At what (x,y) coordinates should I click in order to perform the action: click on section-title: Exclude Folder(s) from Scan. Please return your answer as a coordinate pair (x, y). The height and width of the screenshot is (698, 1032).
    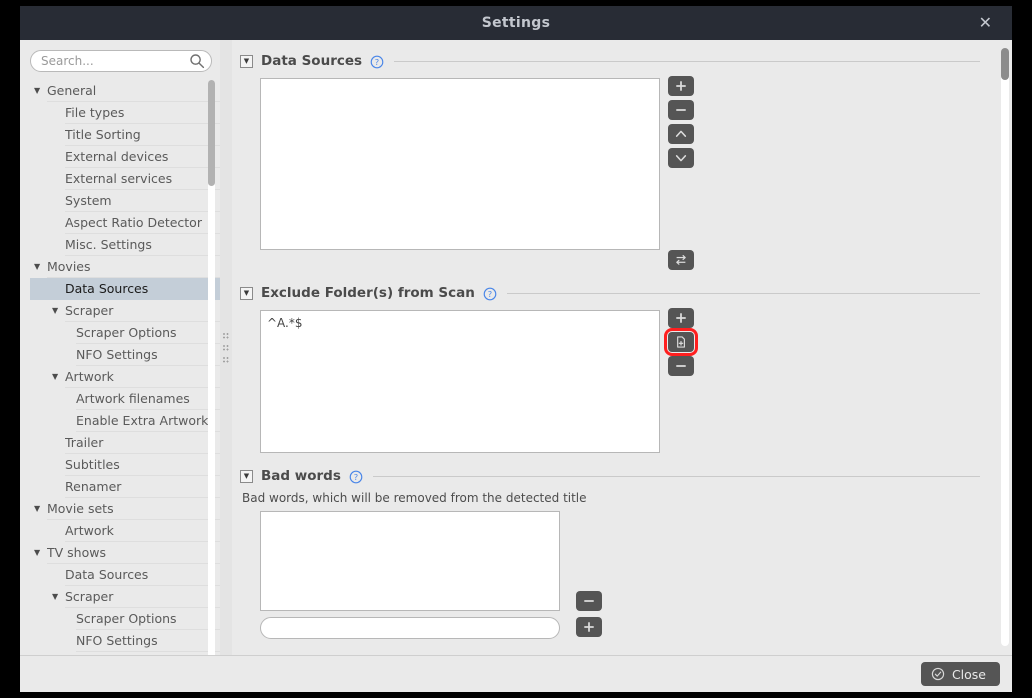
    Looking at the image, I should click on (368, 293).